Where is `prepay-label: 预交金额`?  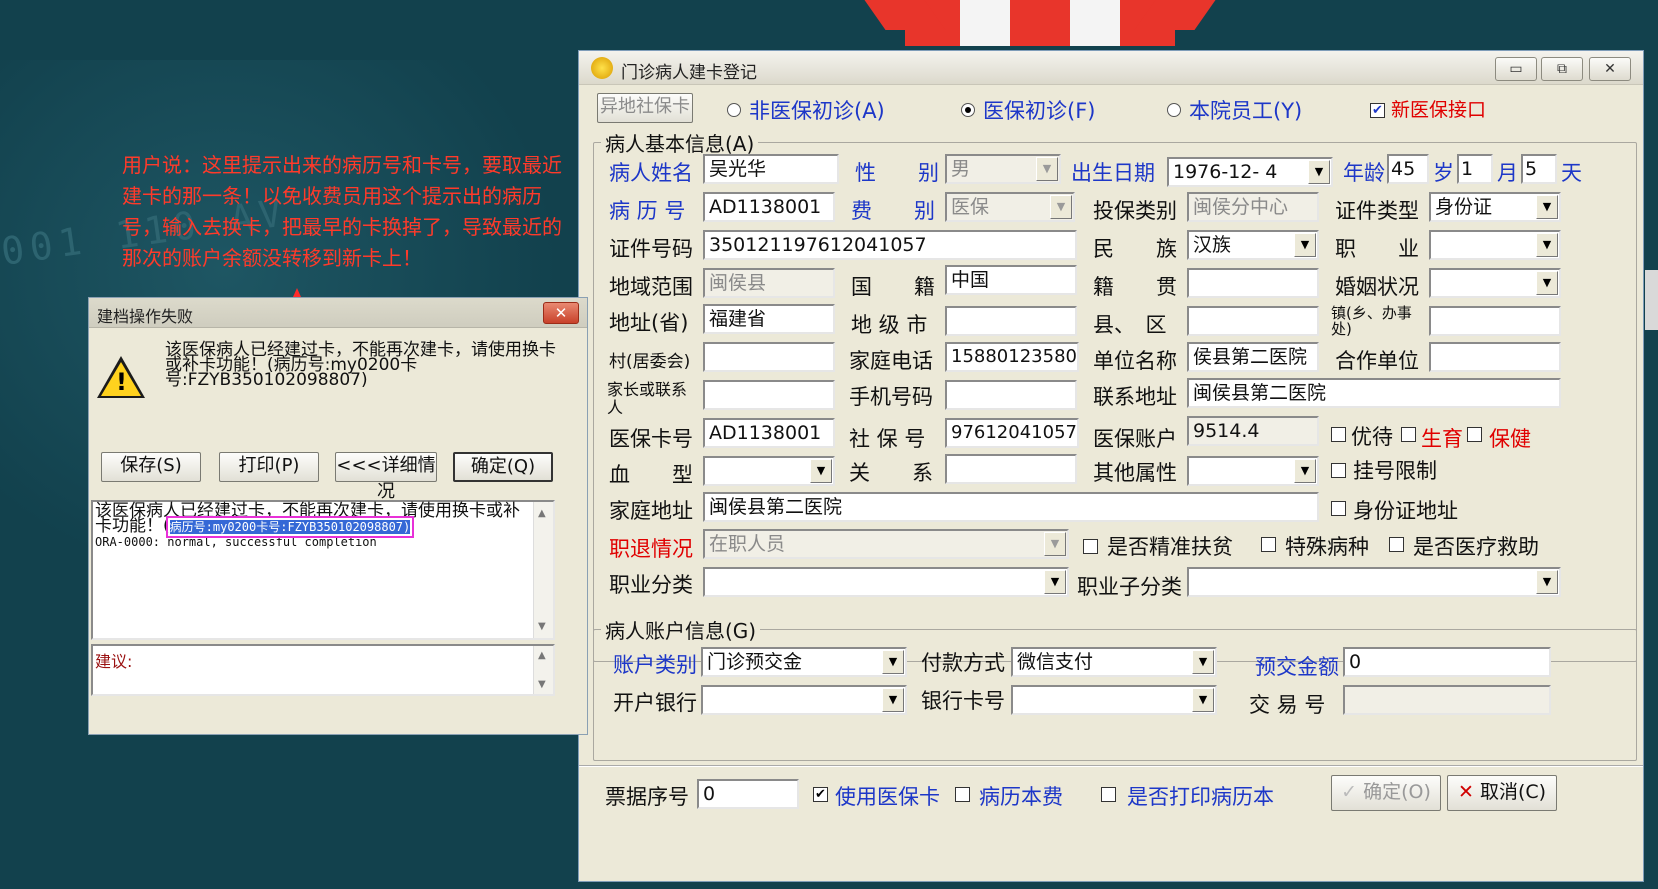
prepay-label: 预交金额 is located at coordinates (1297, 667).